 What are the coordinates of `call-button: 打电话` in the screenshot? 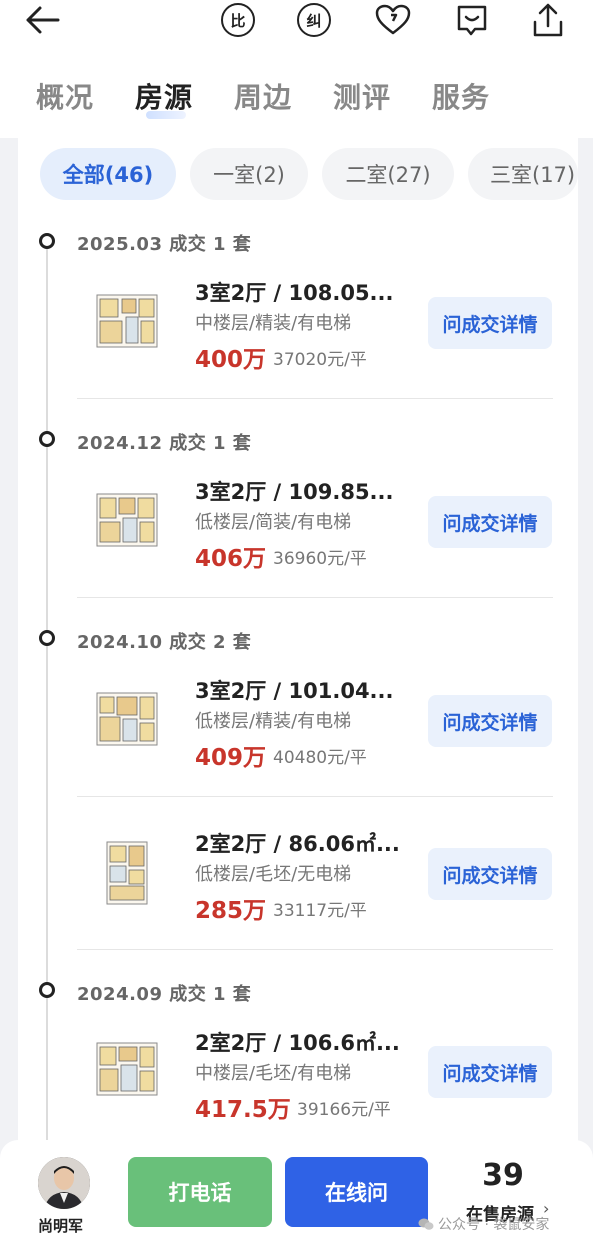 It's located at (200, 1192).